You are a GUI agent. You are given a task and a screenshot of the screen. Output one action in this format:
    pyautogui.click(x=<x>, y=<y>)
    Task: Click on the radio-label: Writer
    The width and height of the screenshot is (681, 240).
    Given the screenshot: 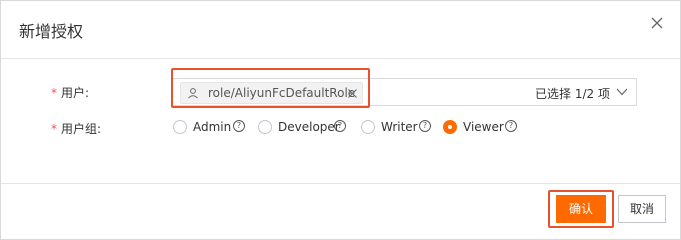 What is the action you would take?
    pyautogui.click(x=399, y=127)
    